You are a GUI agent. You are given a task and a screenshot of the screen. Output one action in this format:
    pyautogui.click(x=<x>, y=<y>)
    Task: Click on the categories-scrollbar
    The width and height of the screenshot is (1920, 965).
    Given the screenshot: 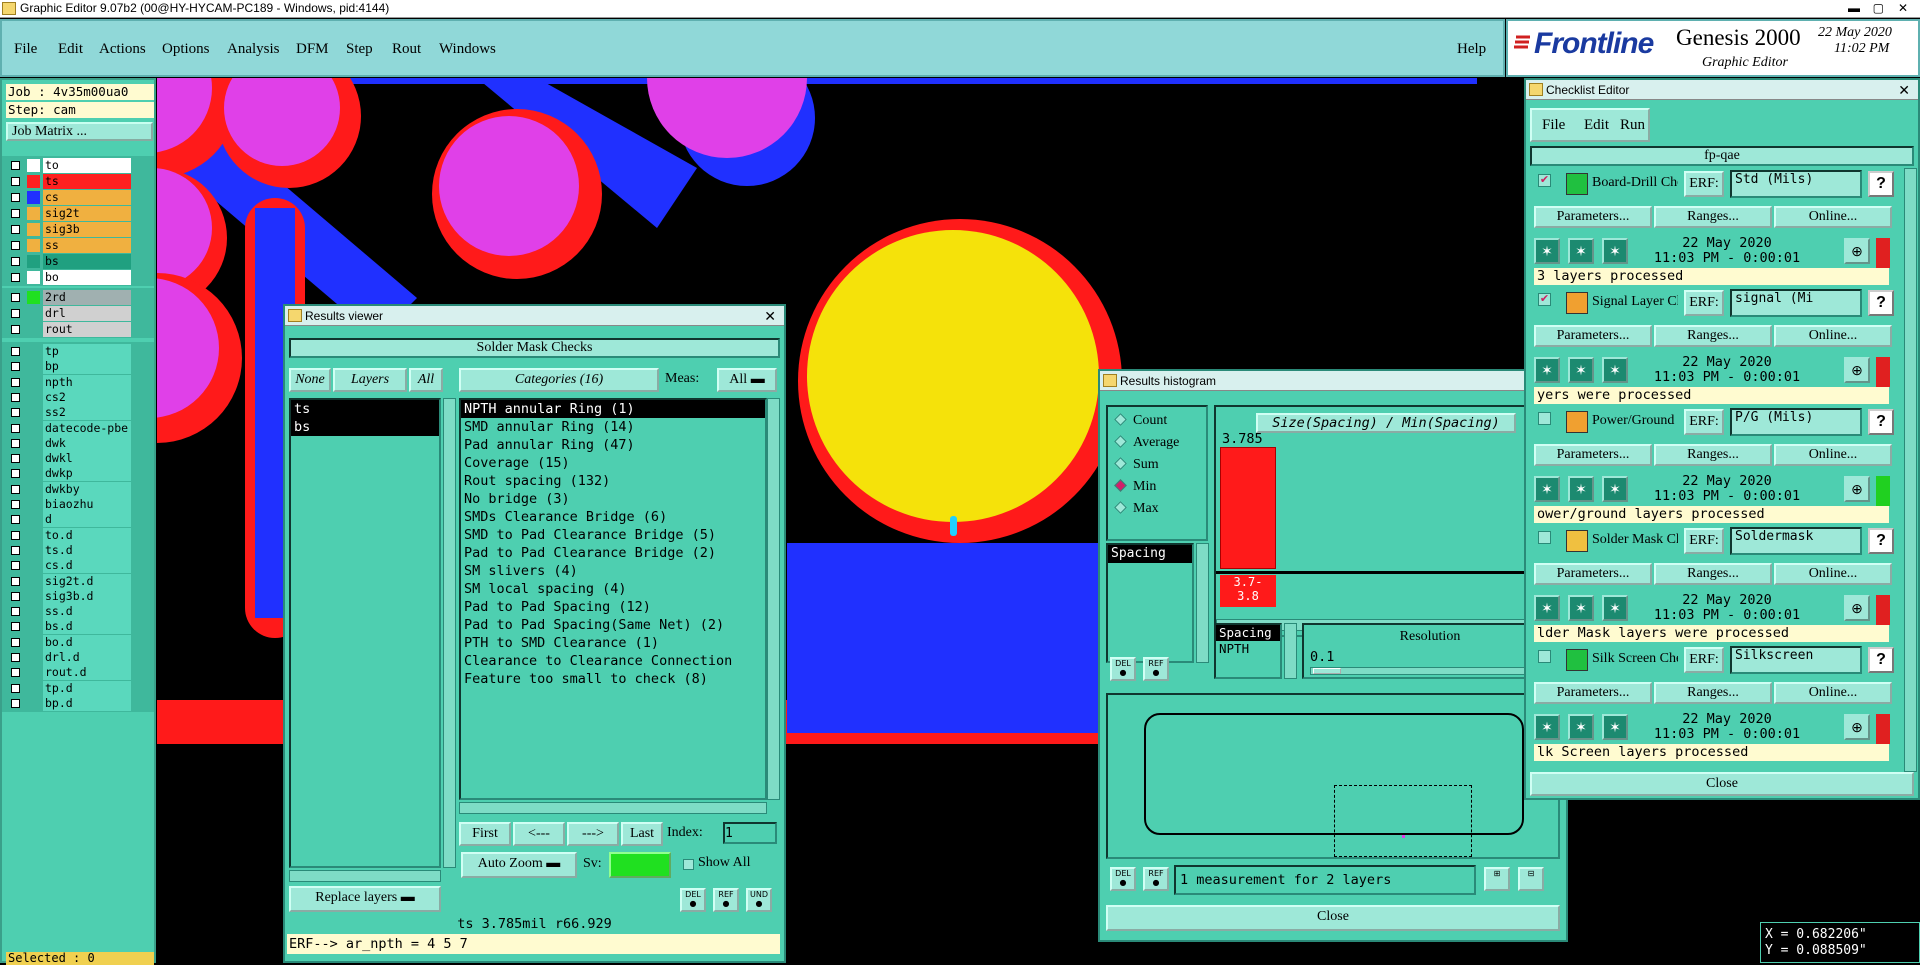 What is the action you would take?
    pyautogui.click(x=773, y=599)
    